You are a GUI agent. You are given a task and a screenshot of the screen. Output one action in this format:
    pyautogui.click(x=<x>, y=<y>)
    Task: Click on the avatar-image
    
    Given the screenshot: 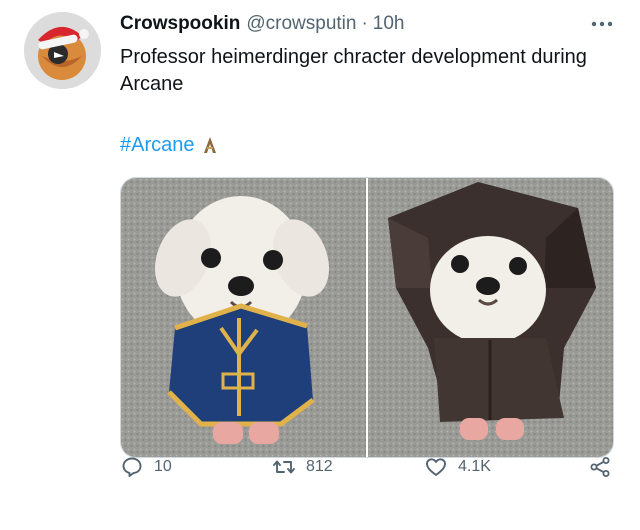 What is the action you would take?
    pyautogui.click(x=62, y=50)
    